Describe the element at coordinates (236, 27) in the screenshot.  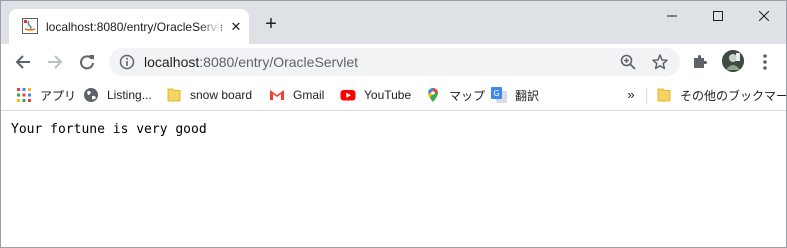
I see `tab-close-icon: ✕` at that location.